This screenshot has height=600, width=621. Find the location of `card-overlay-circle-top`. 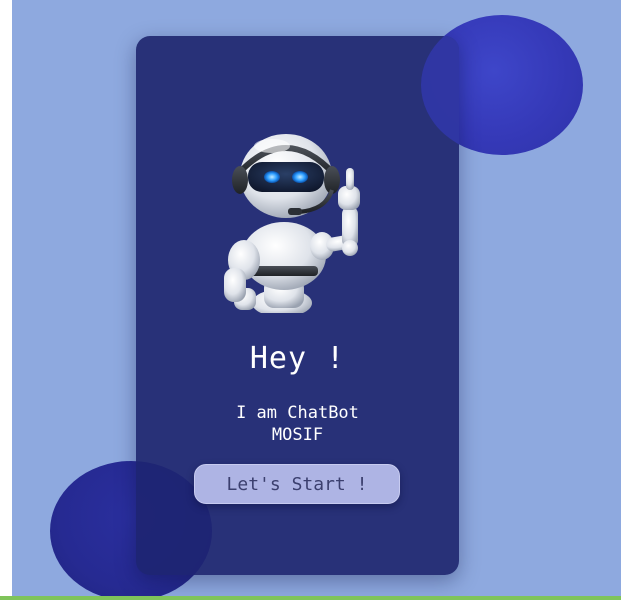

card-overlay-circle-top is located at coordinates (440, 95).